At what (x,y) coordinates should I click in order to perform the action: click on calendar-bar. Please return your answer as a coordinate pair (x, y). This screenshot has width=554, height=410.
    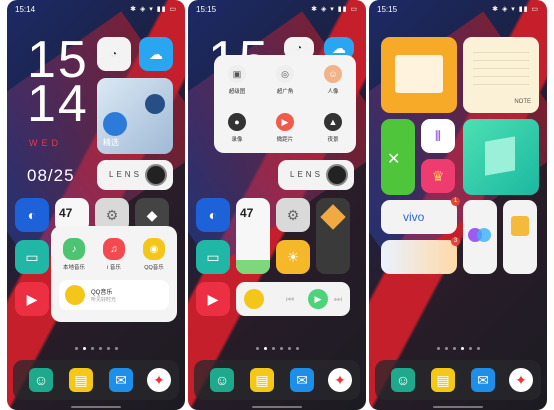
    Looking at the image, I should click on (253, 267).